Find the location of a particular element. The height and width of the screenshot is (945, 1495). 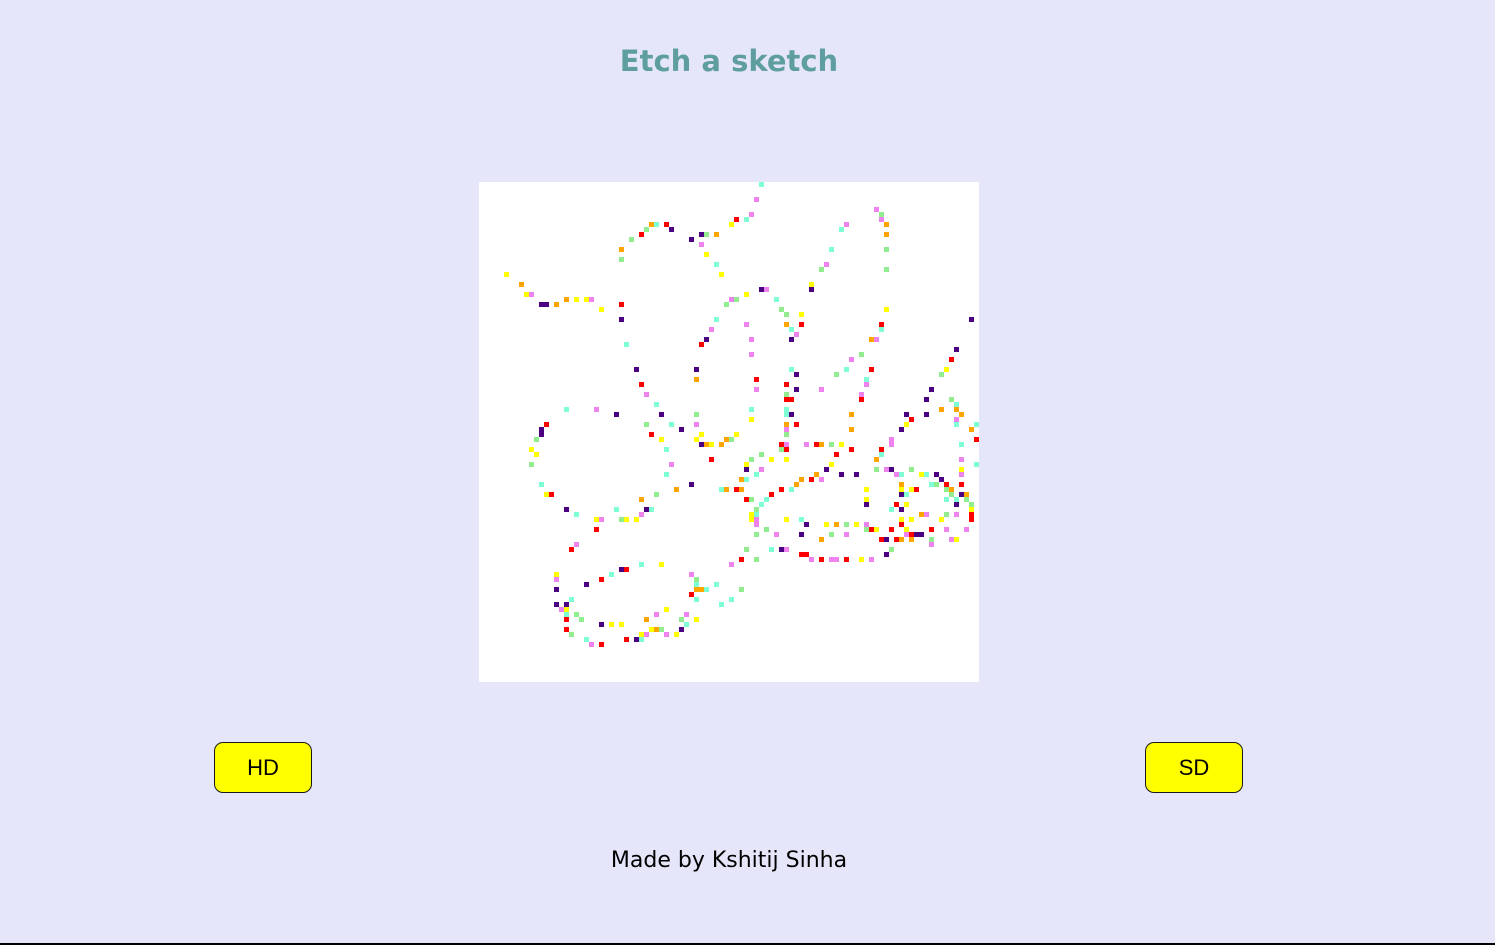

hd-button: HD is located at coordinates (263, 767).